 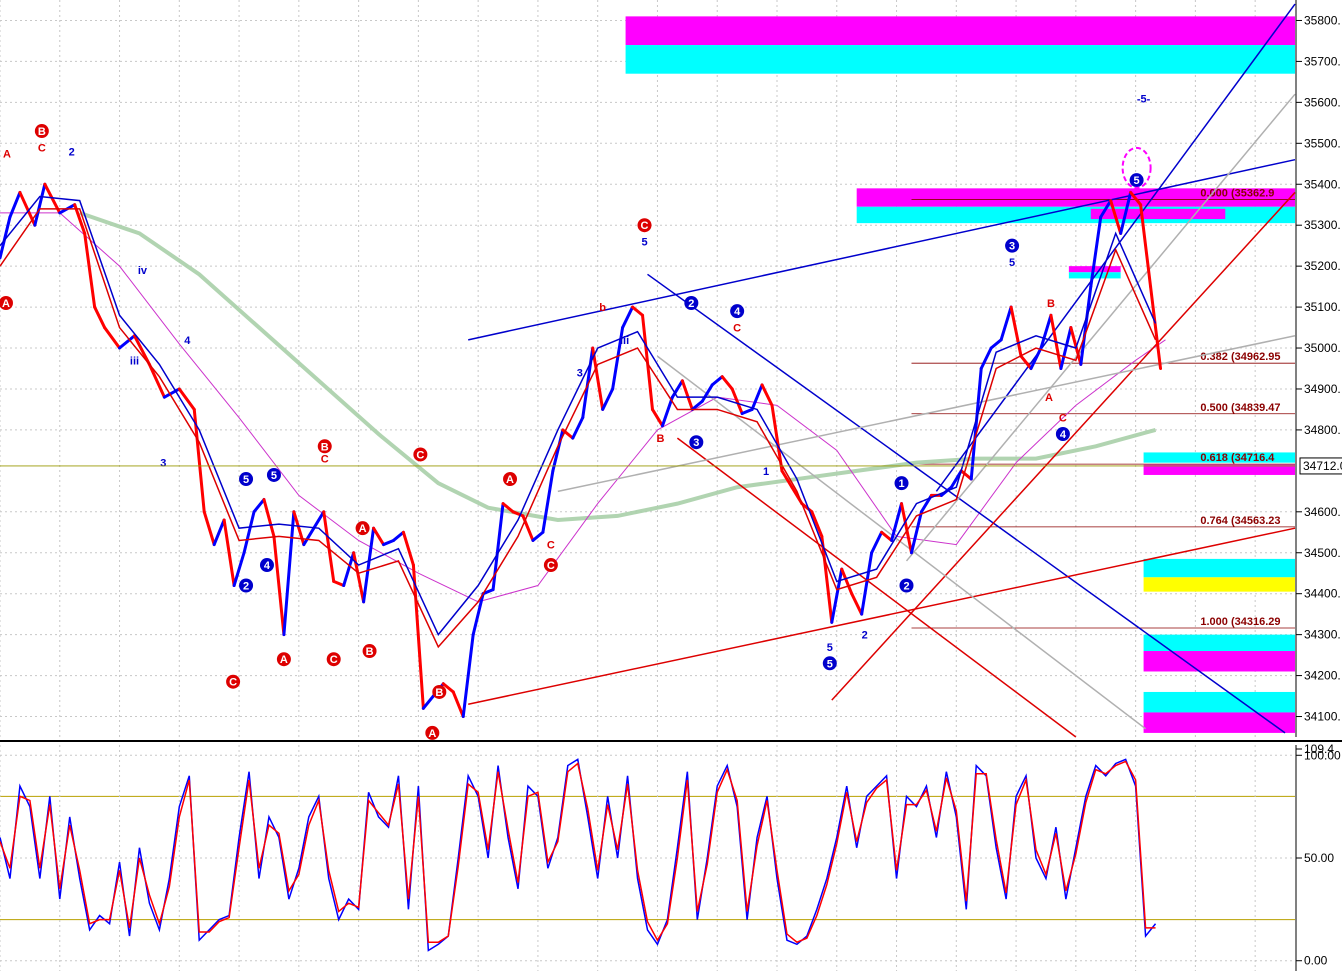 What do you see at coordinates (1322, 755) in the screenshot?
I see `tick-label: 100.00` at bounding box center [1322, 755].